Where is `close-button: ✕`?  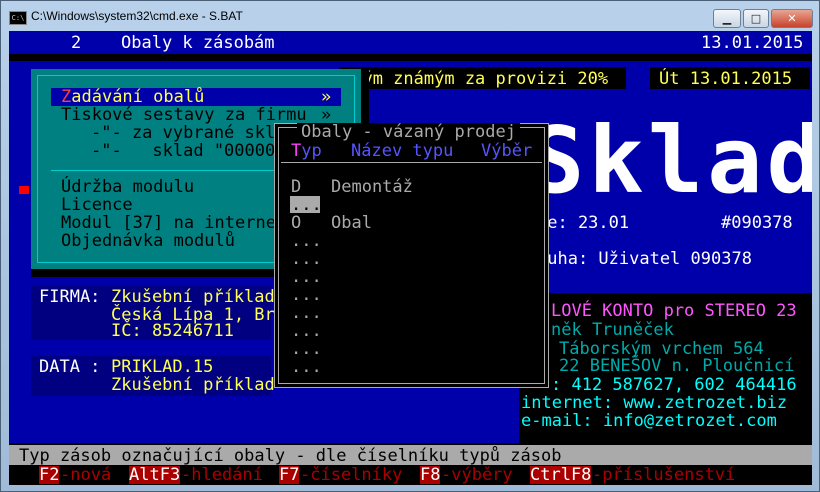
close-button: ✕ is located at coordinates (792, 18).